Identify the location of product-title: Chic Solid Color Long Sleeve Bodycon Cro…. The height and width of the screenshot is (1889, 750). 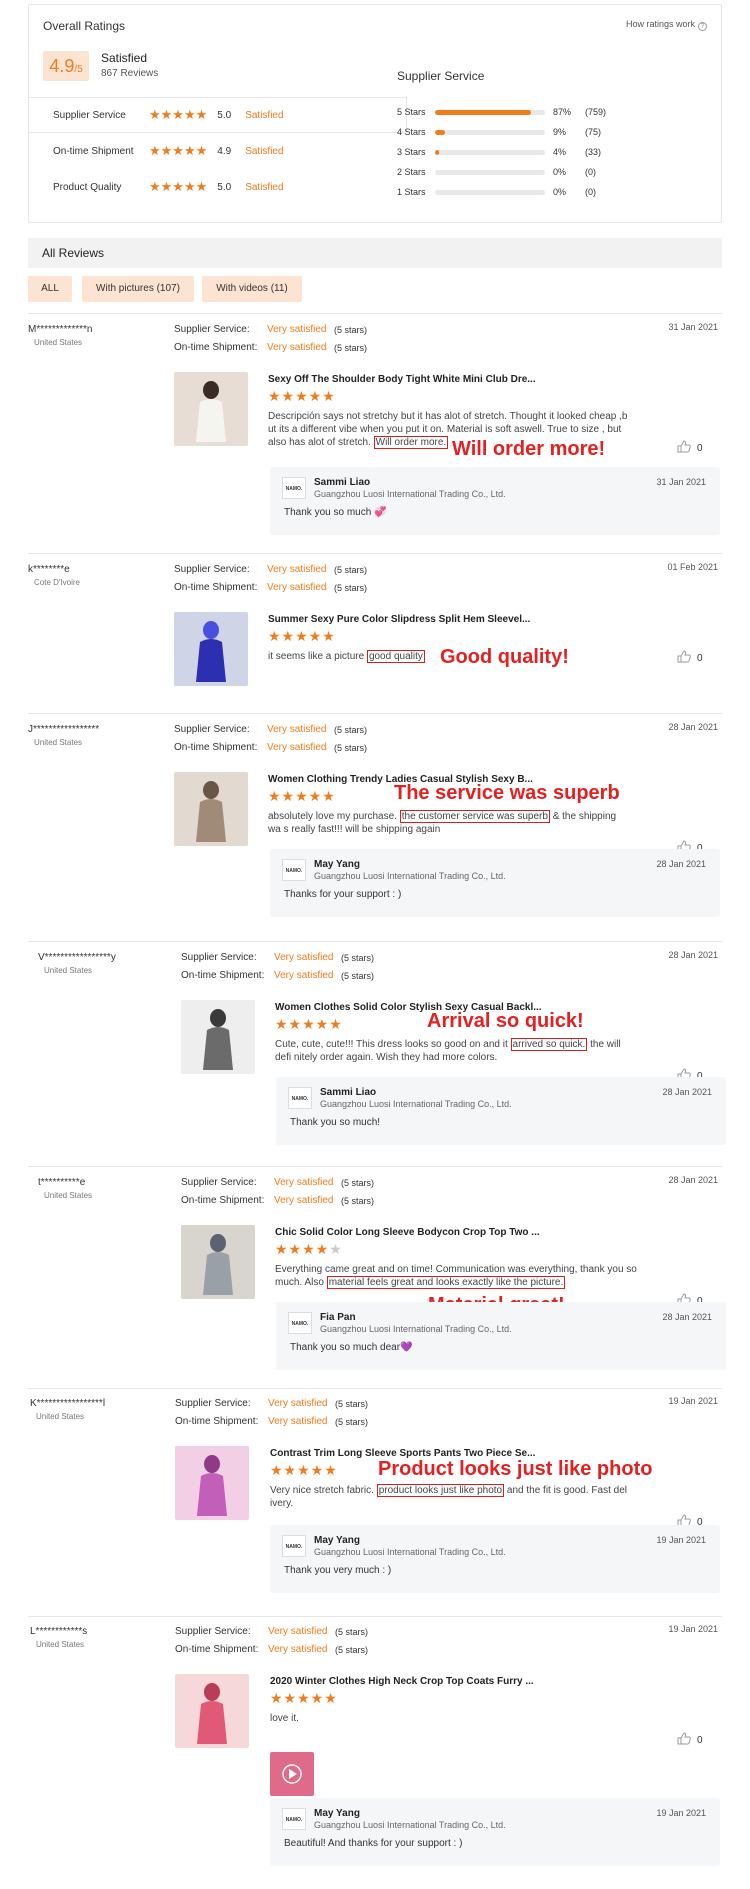
(415, 1232).